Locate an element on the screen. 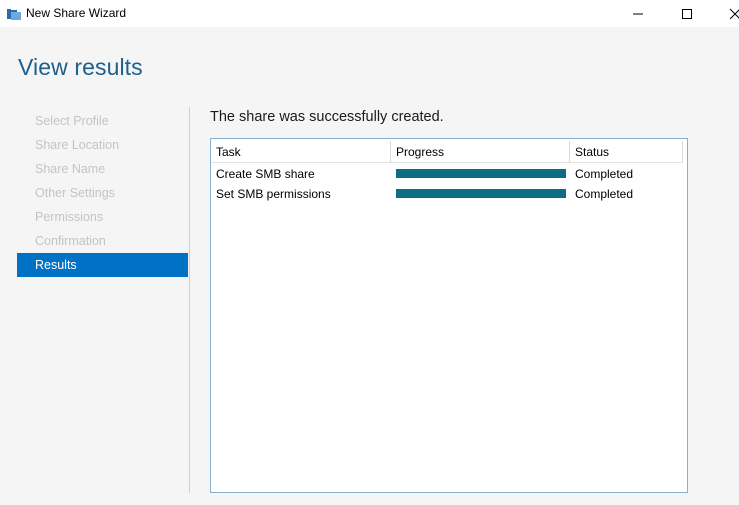 The height and width of the screenshot is (505, 739). maximize-button is located at coordinates (687, 13).